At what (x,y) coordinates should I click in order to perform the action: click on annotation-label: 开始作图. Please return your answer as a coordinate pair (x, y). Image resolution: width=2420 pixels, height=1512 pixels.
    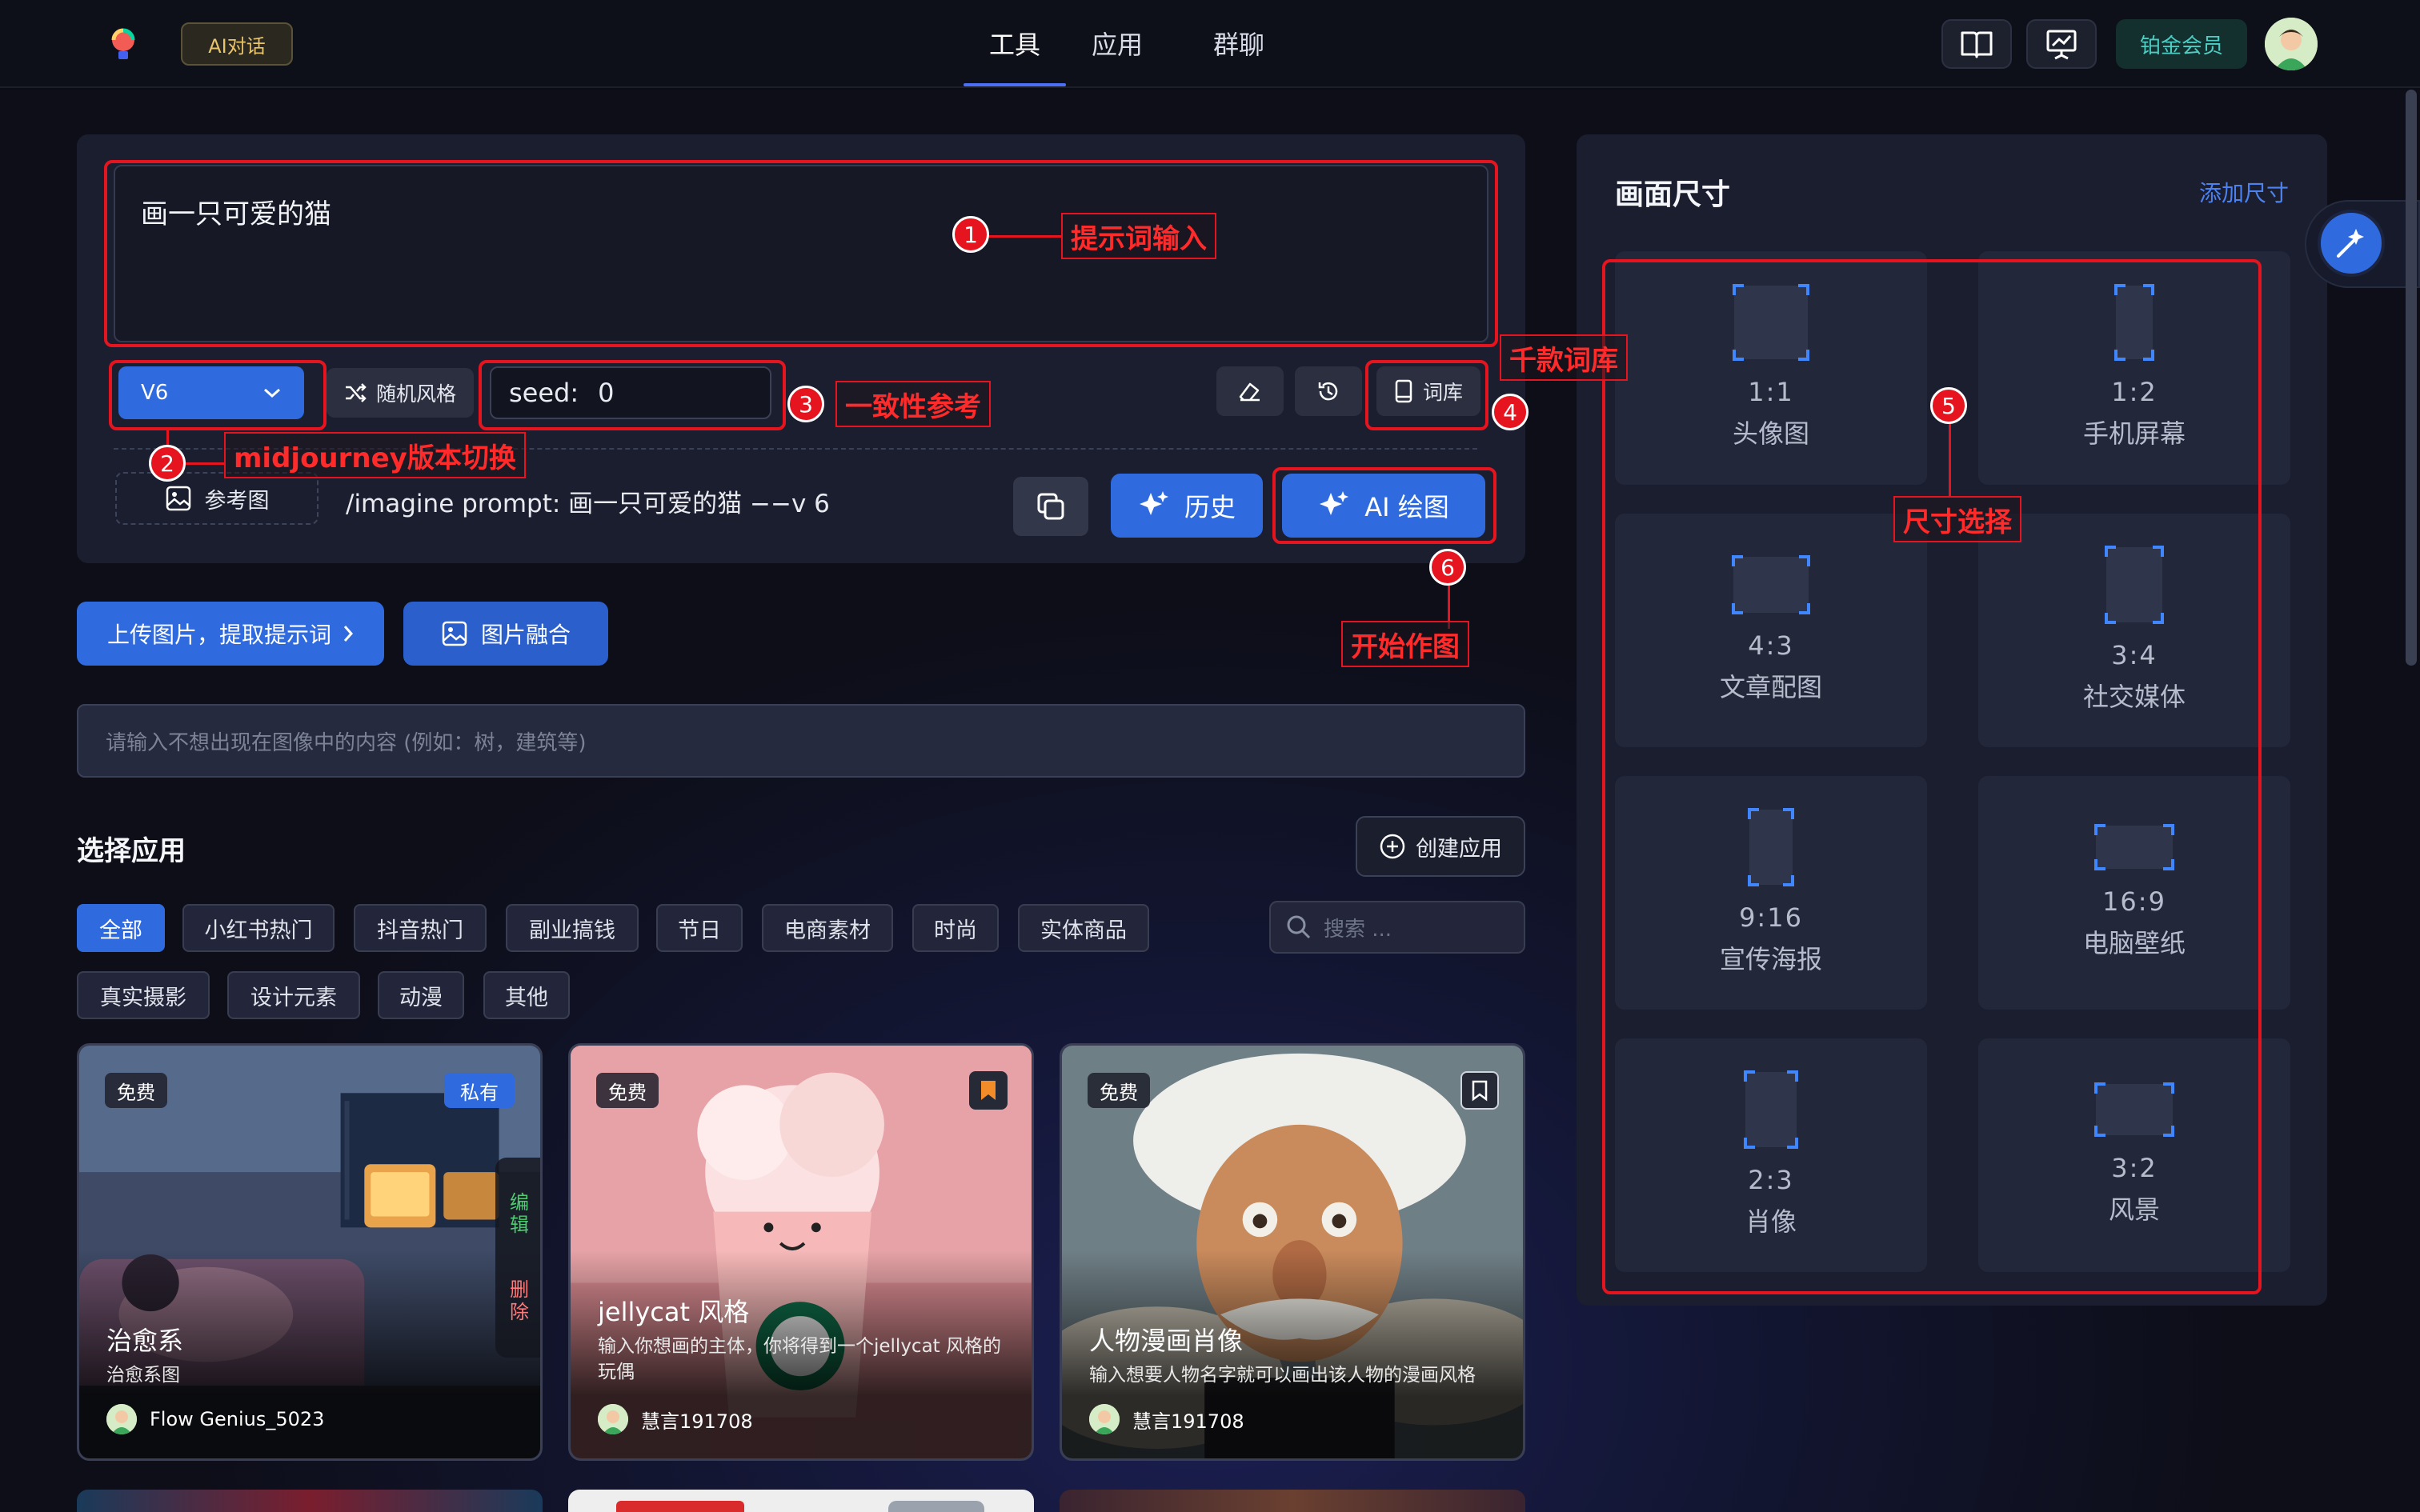
    Looking at the image, I should click on (1405, 644).